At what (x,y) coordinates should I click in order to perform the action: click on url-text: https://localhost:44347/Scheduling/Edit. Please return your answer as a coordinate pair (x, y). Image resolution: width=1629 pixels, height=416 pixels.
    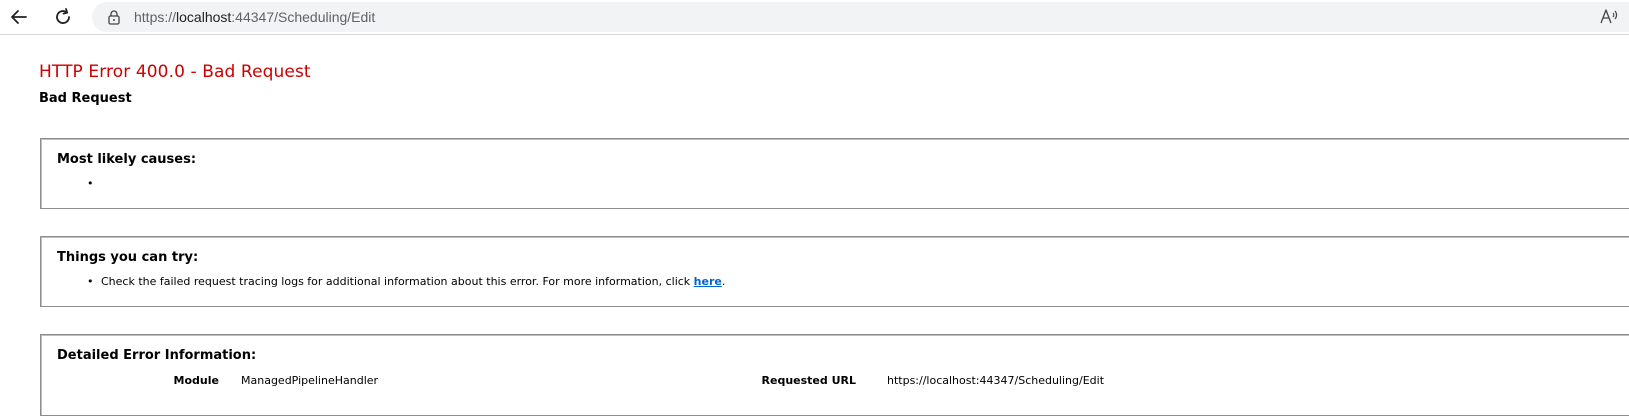
    Looking at the image, I should click on (254, 17).